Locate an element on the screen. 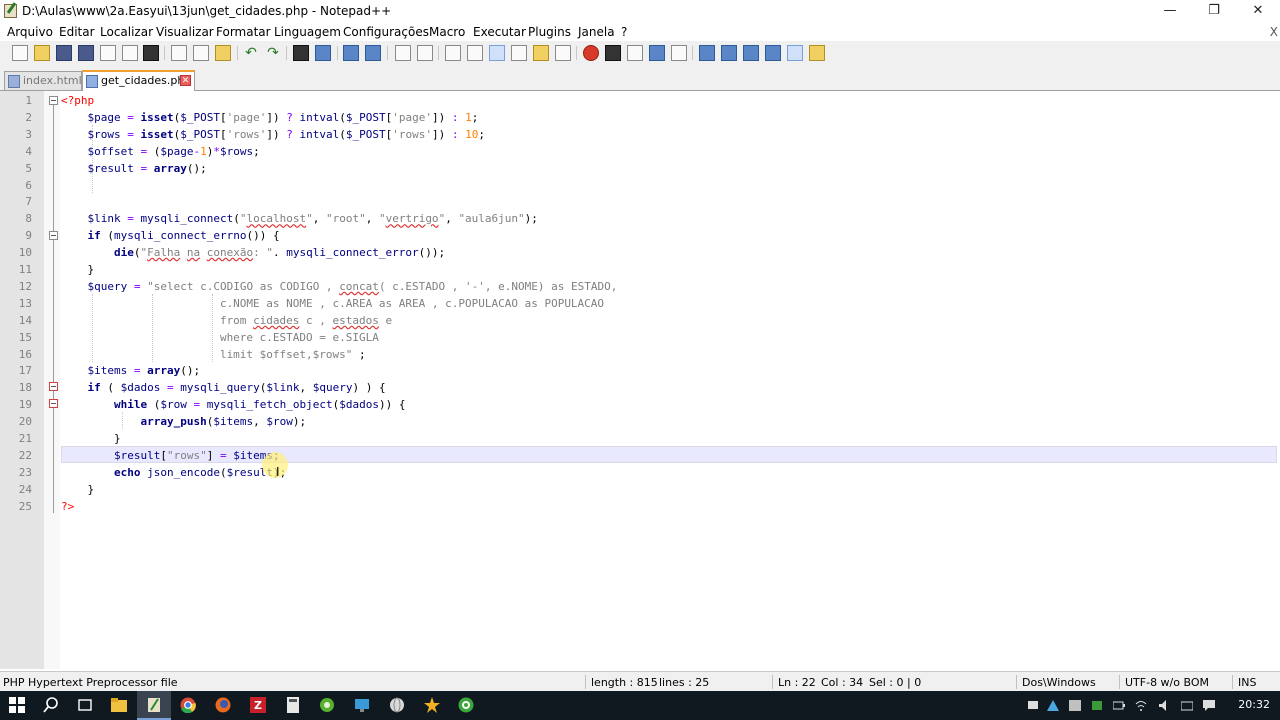 The image size is (1280, 720). task-view-icon is located at coordinates (85, 705).